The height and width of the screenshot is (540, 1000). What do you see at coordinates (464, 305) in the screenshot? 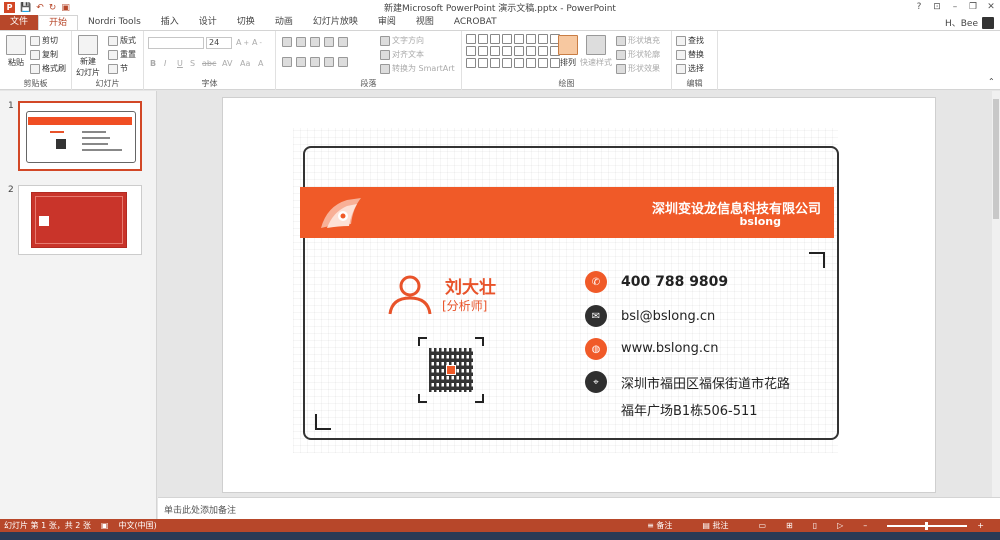
I see `person-role: [分析师]` at bounding box center [464, 305].